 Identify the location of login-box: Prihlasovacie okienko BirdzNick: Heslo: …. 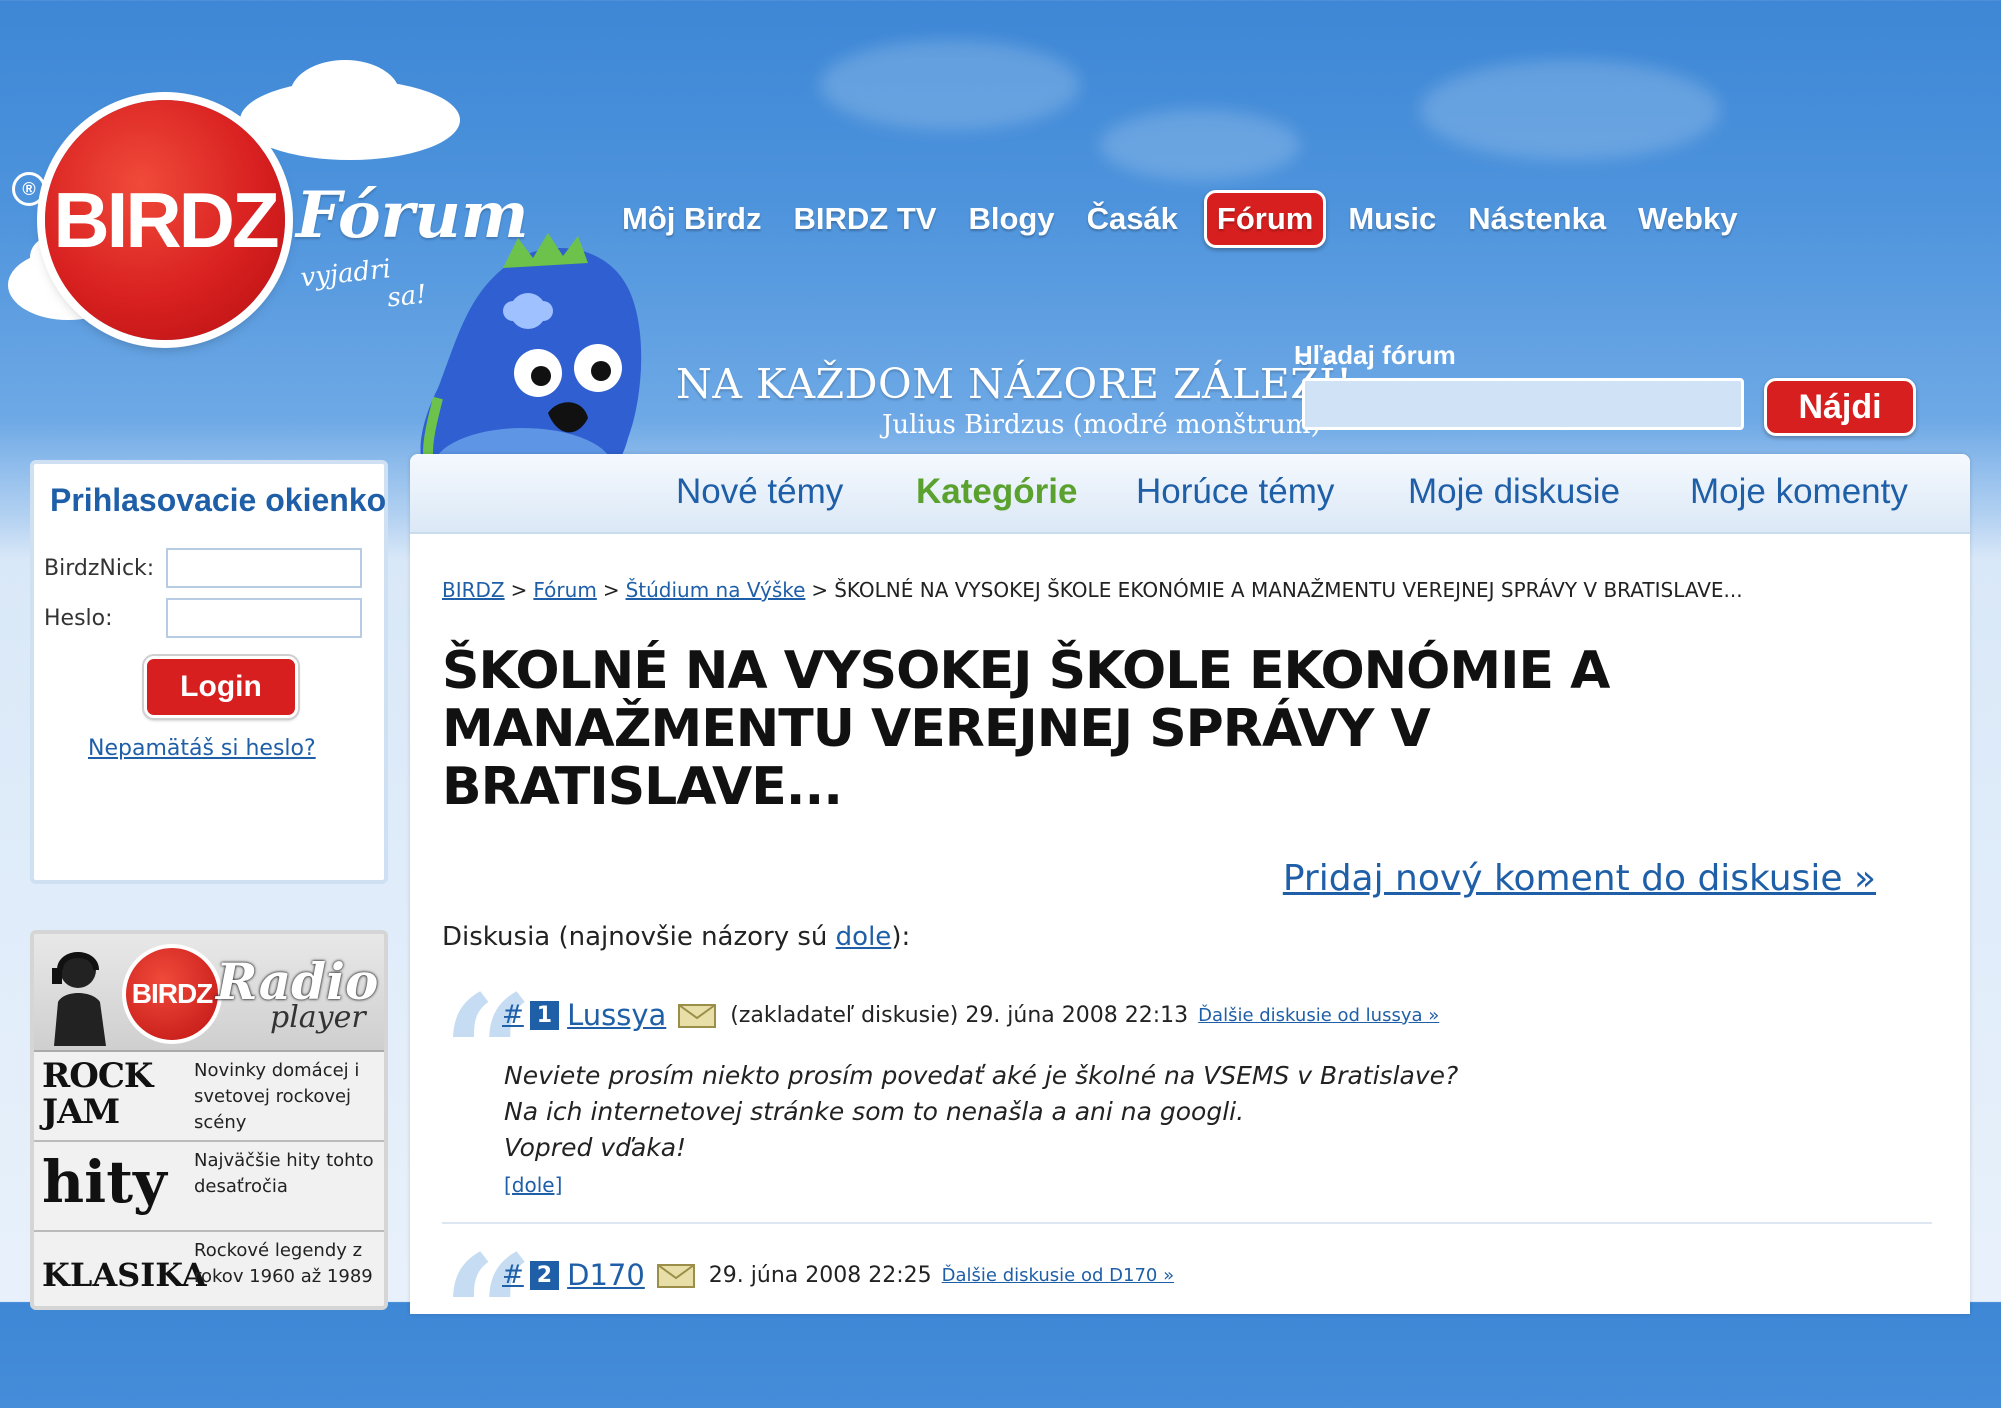
(209, 672).